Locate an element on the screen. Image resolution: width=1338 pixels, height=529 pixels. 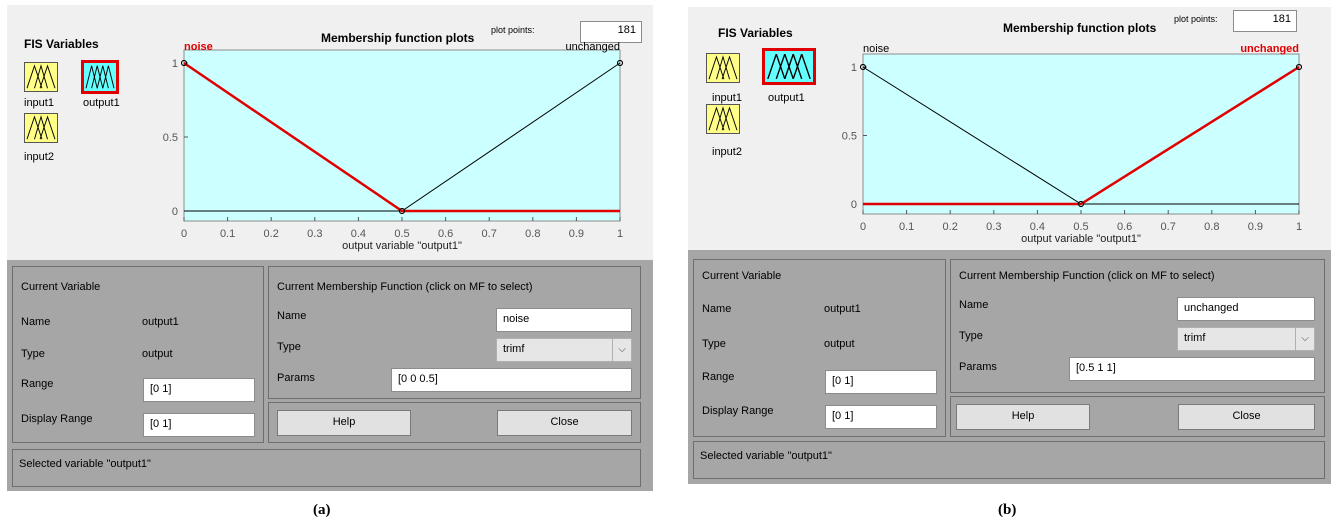
mf-name-input: noise is located at coordinates (564, 320).